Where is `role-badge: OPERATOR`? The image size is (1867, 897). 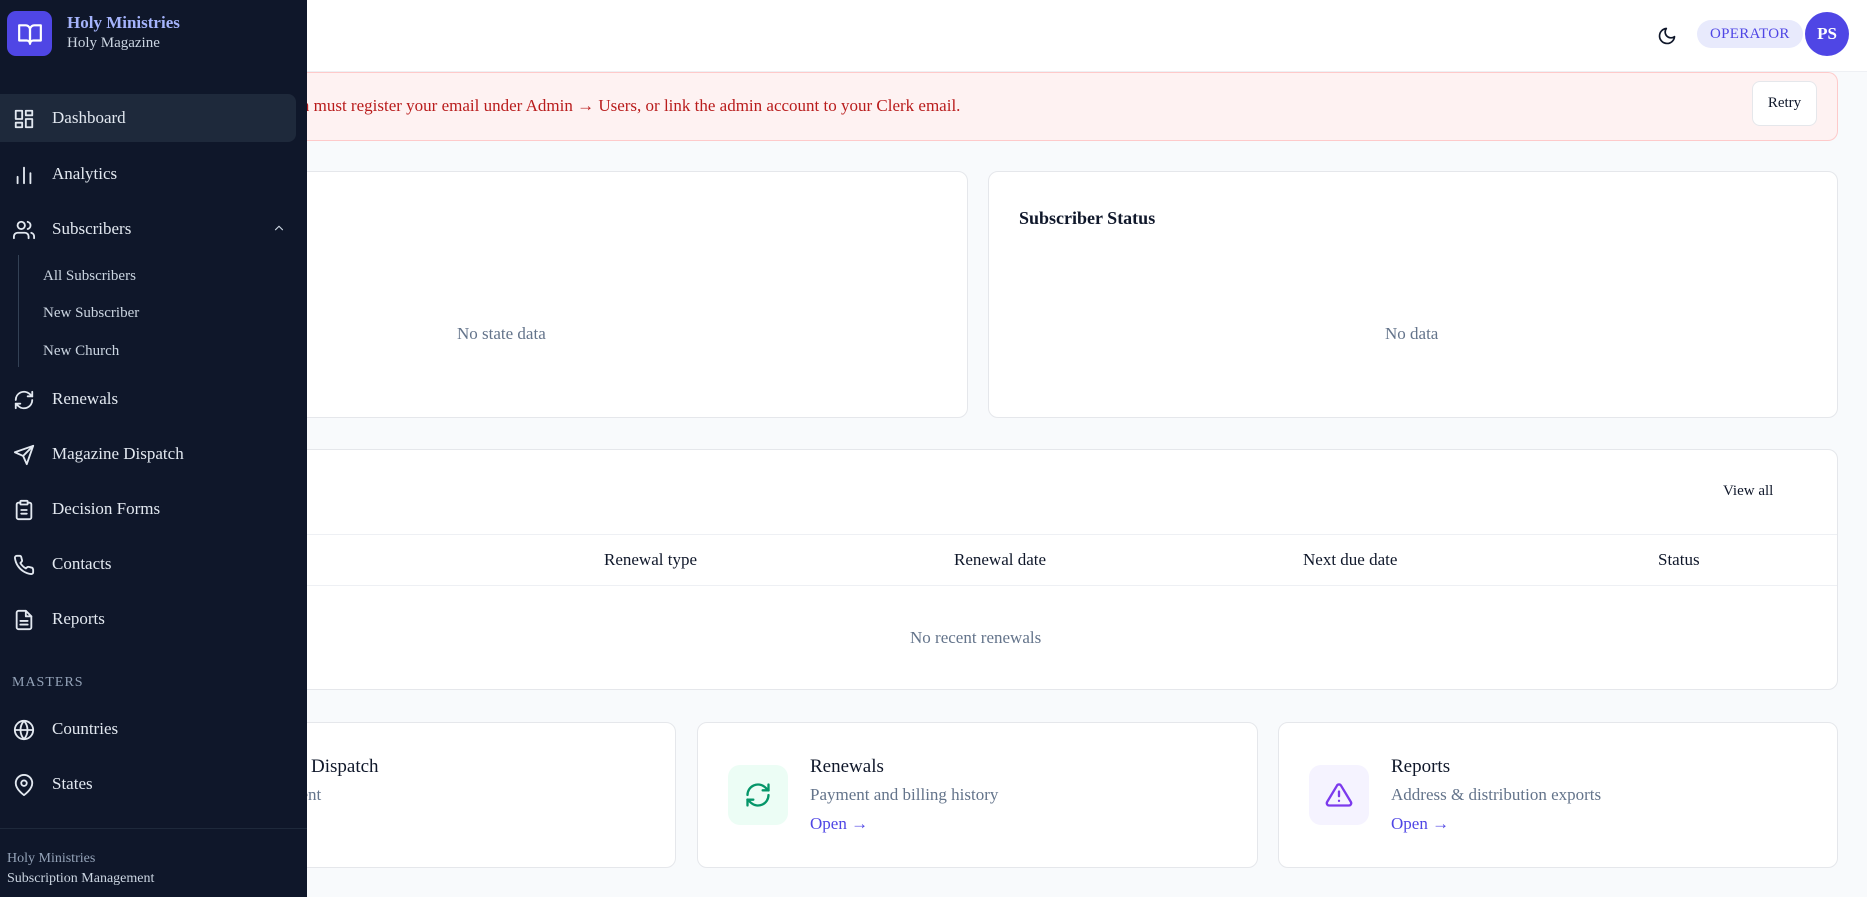 role-badge: OPERATOR is located at coordinates (1750, 34).